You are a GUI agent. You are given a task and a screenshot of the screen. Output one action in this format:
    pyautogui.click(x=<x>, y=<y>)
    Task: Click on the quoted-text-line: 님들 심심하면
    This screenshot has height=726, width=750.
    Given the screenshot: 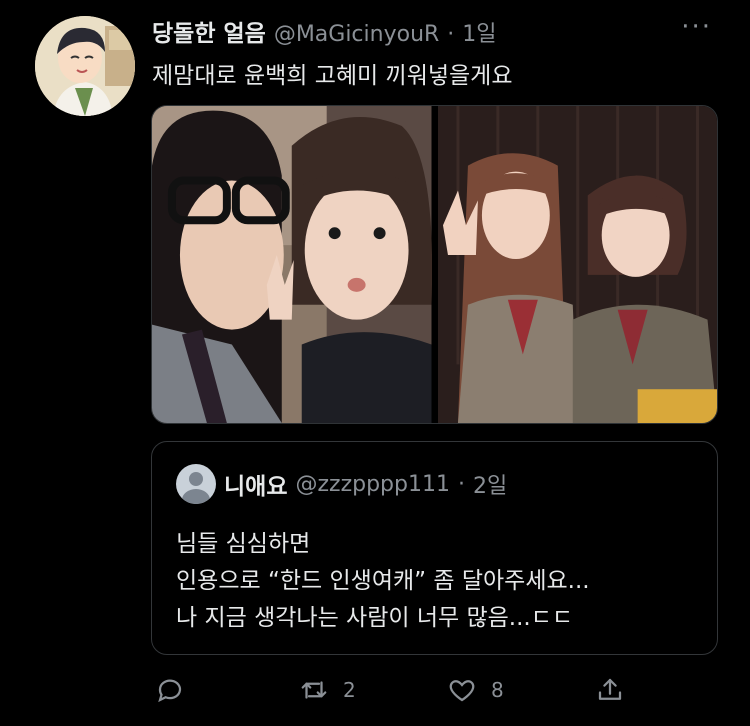 What is the action you would take?
    pyautogui.click(x=243, y=544)
    